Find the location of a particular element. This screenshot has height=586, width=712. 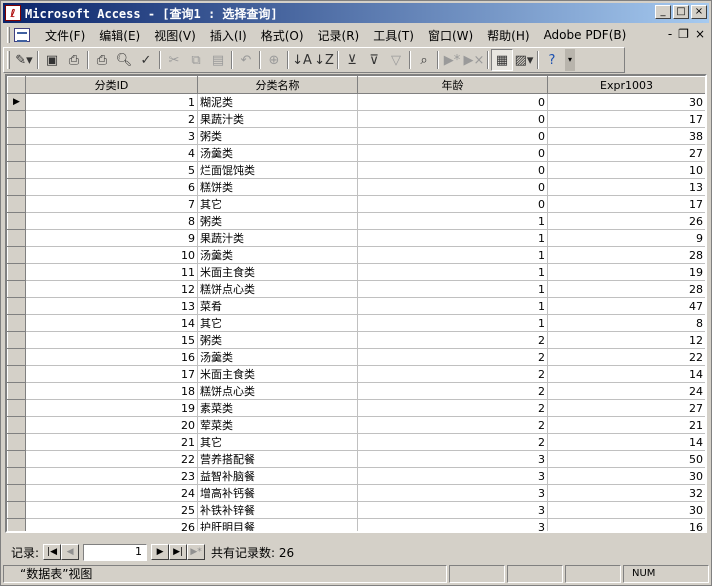

menu-tools: 工具(T) is located at coordinates (393, 35).